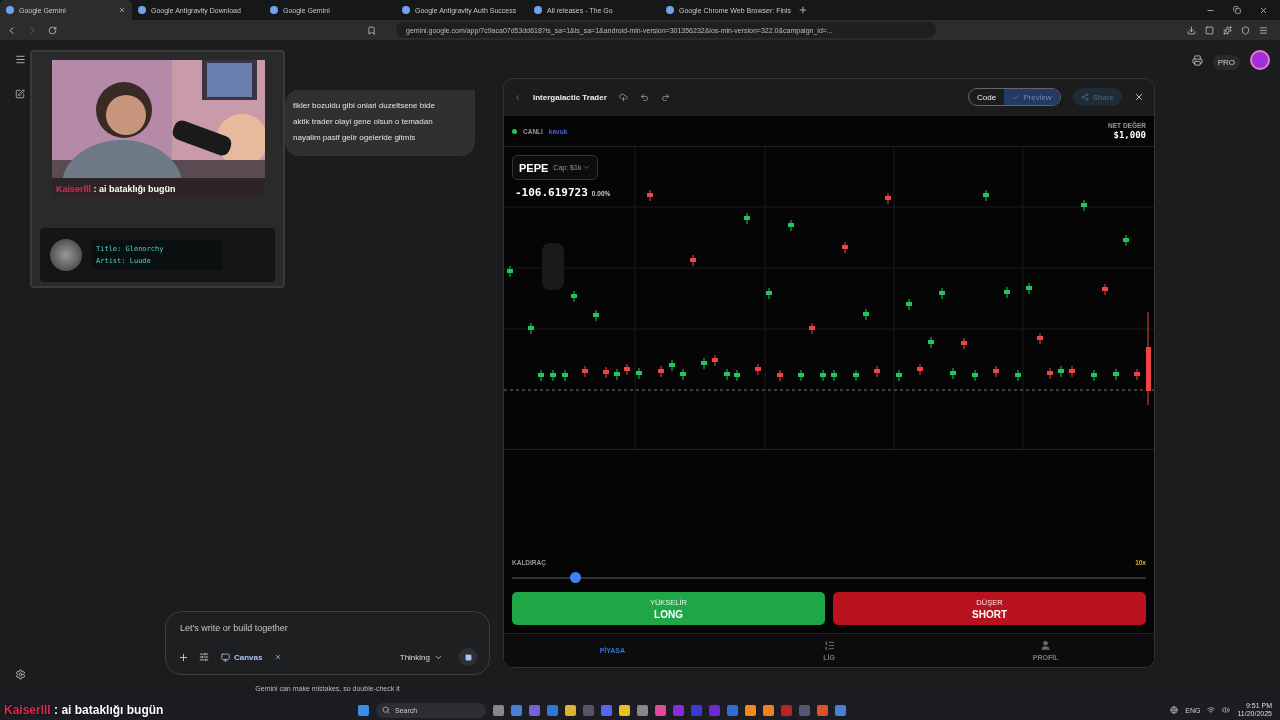 The image size is (1280, 720). Describe the element at coordinates (380, 123) in the screenshot. I see `user-message: fikler bozuldu gibi onlari duzeltsene bide aktik trader olayi gene olsun o temadan nayalim pasif gelir ogeleride gitmis` at that location.